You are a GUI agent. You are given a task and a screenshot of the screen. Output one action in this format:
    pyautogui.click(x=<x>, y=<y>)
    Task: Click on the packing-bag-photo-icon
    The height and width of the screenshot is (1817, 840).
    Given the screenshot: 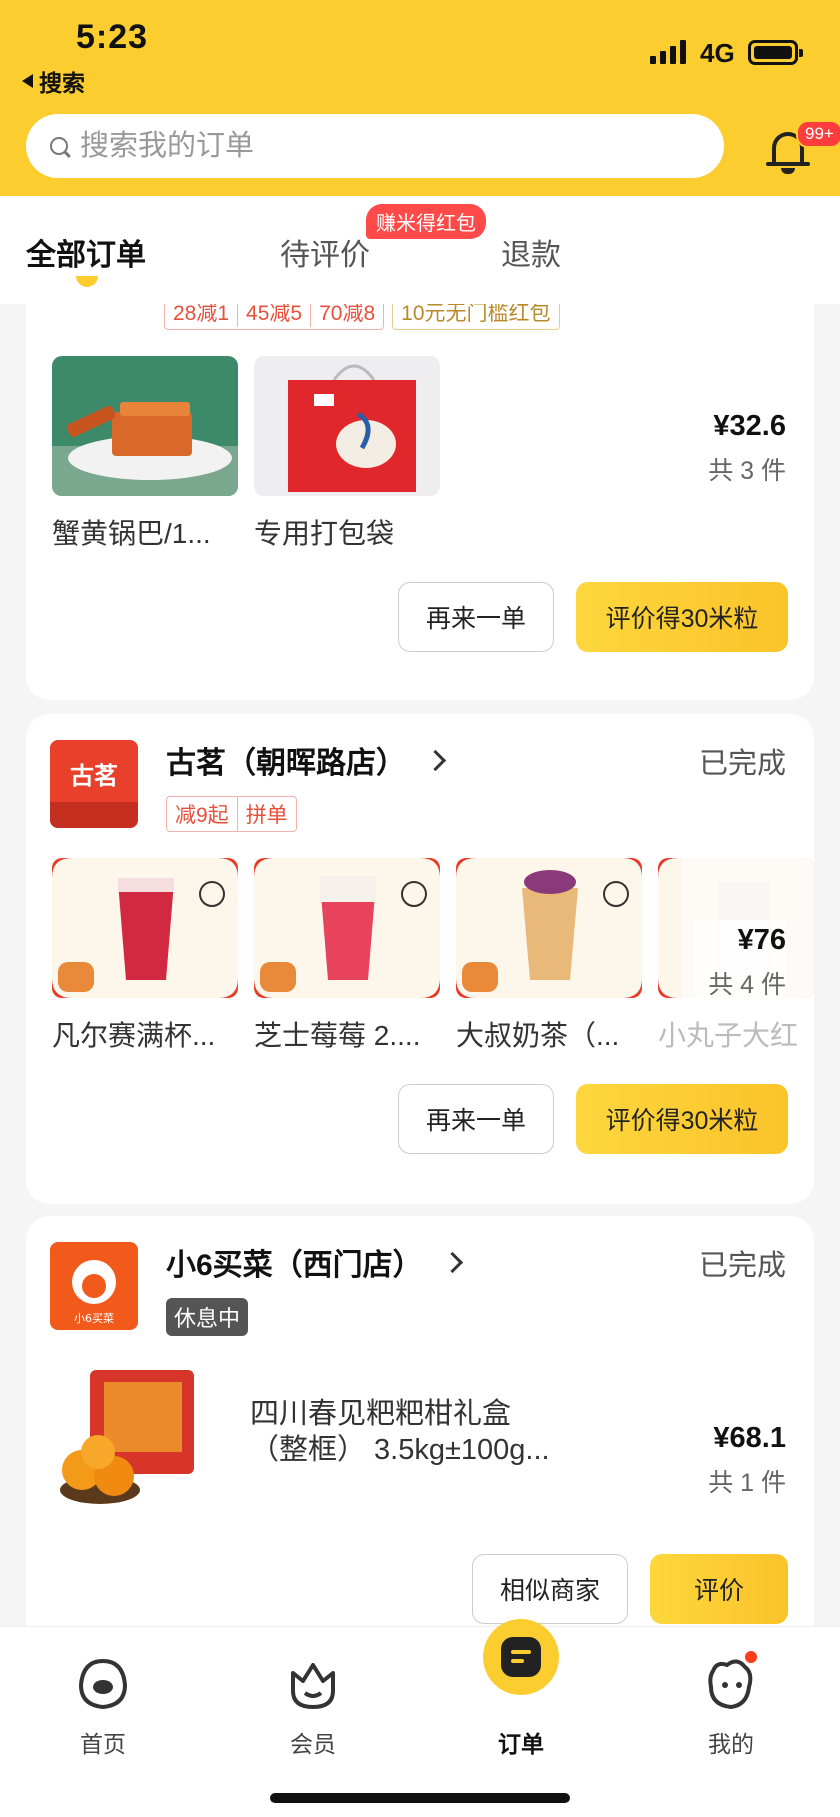 What is the action you would take?
    pyautogui.click(x=347, y=426)
    